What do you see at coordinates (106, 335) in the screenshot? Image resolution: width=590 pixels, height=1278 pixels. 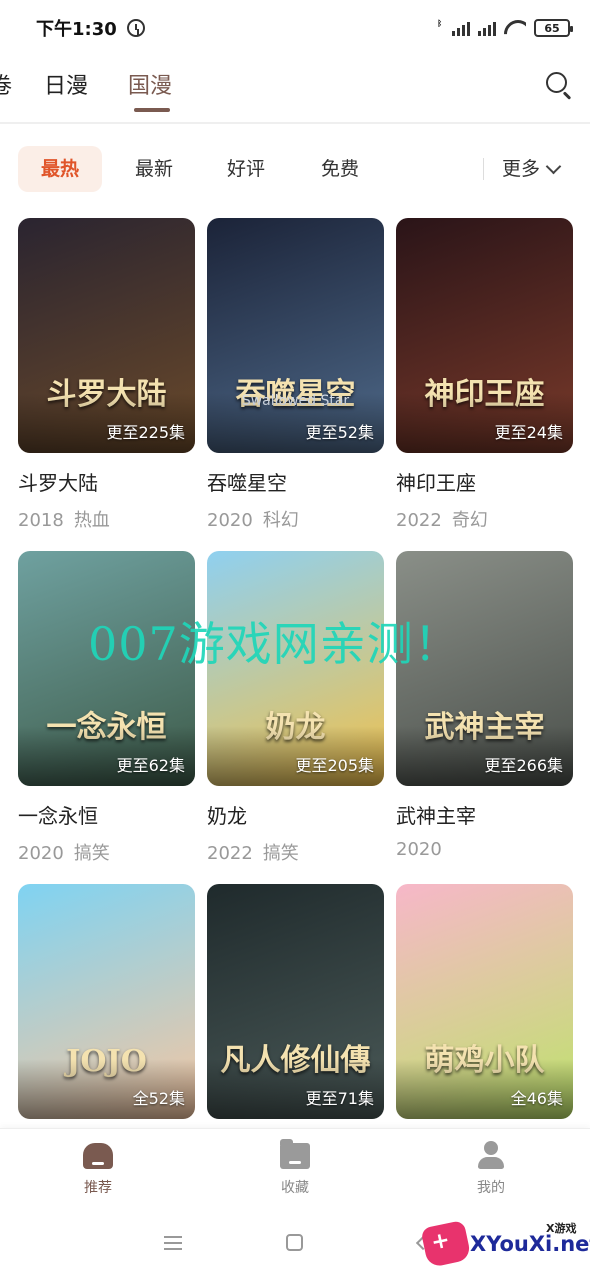 I see `anime-cover: 斗罗大陆更至225集` at bounding box center [106, 335].